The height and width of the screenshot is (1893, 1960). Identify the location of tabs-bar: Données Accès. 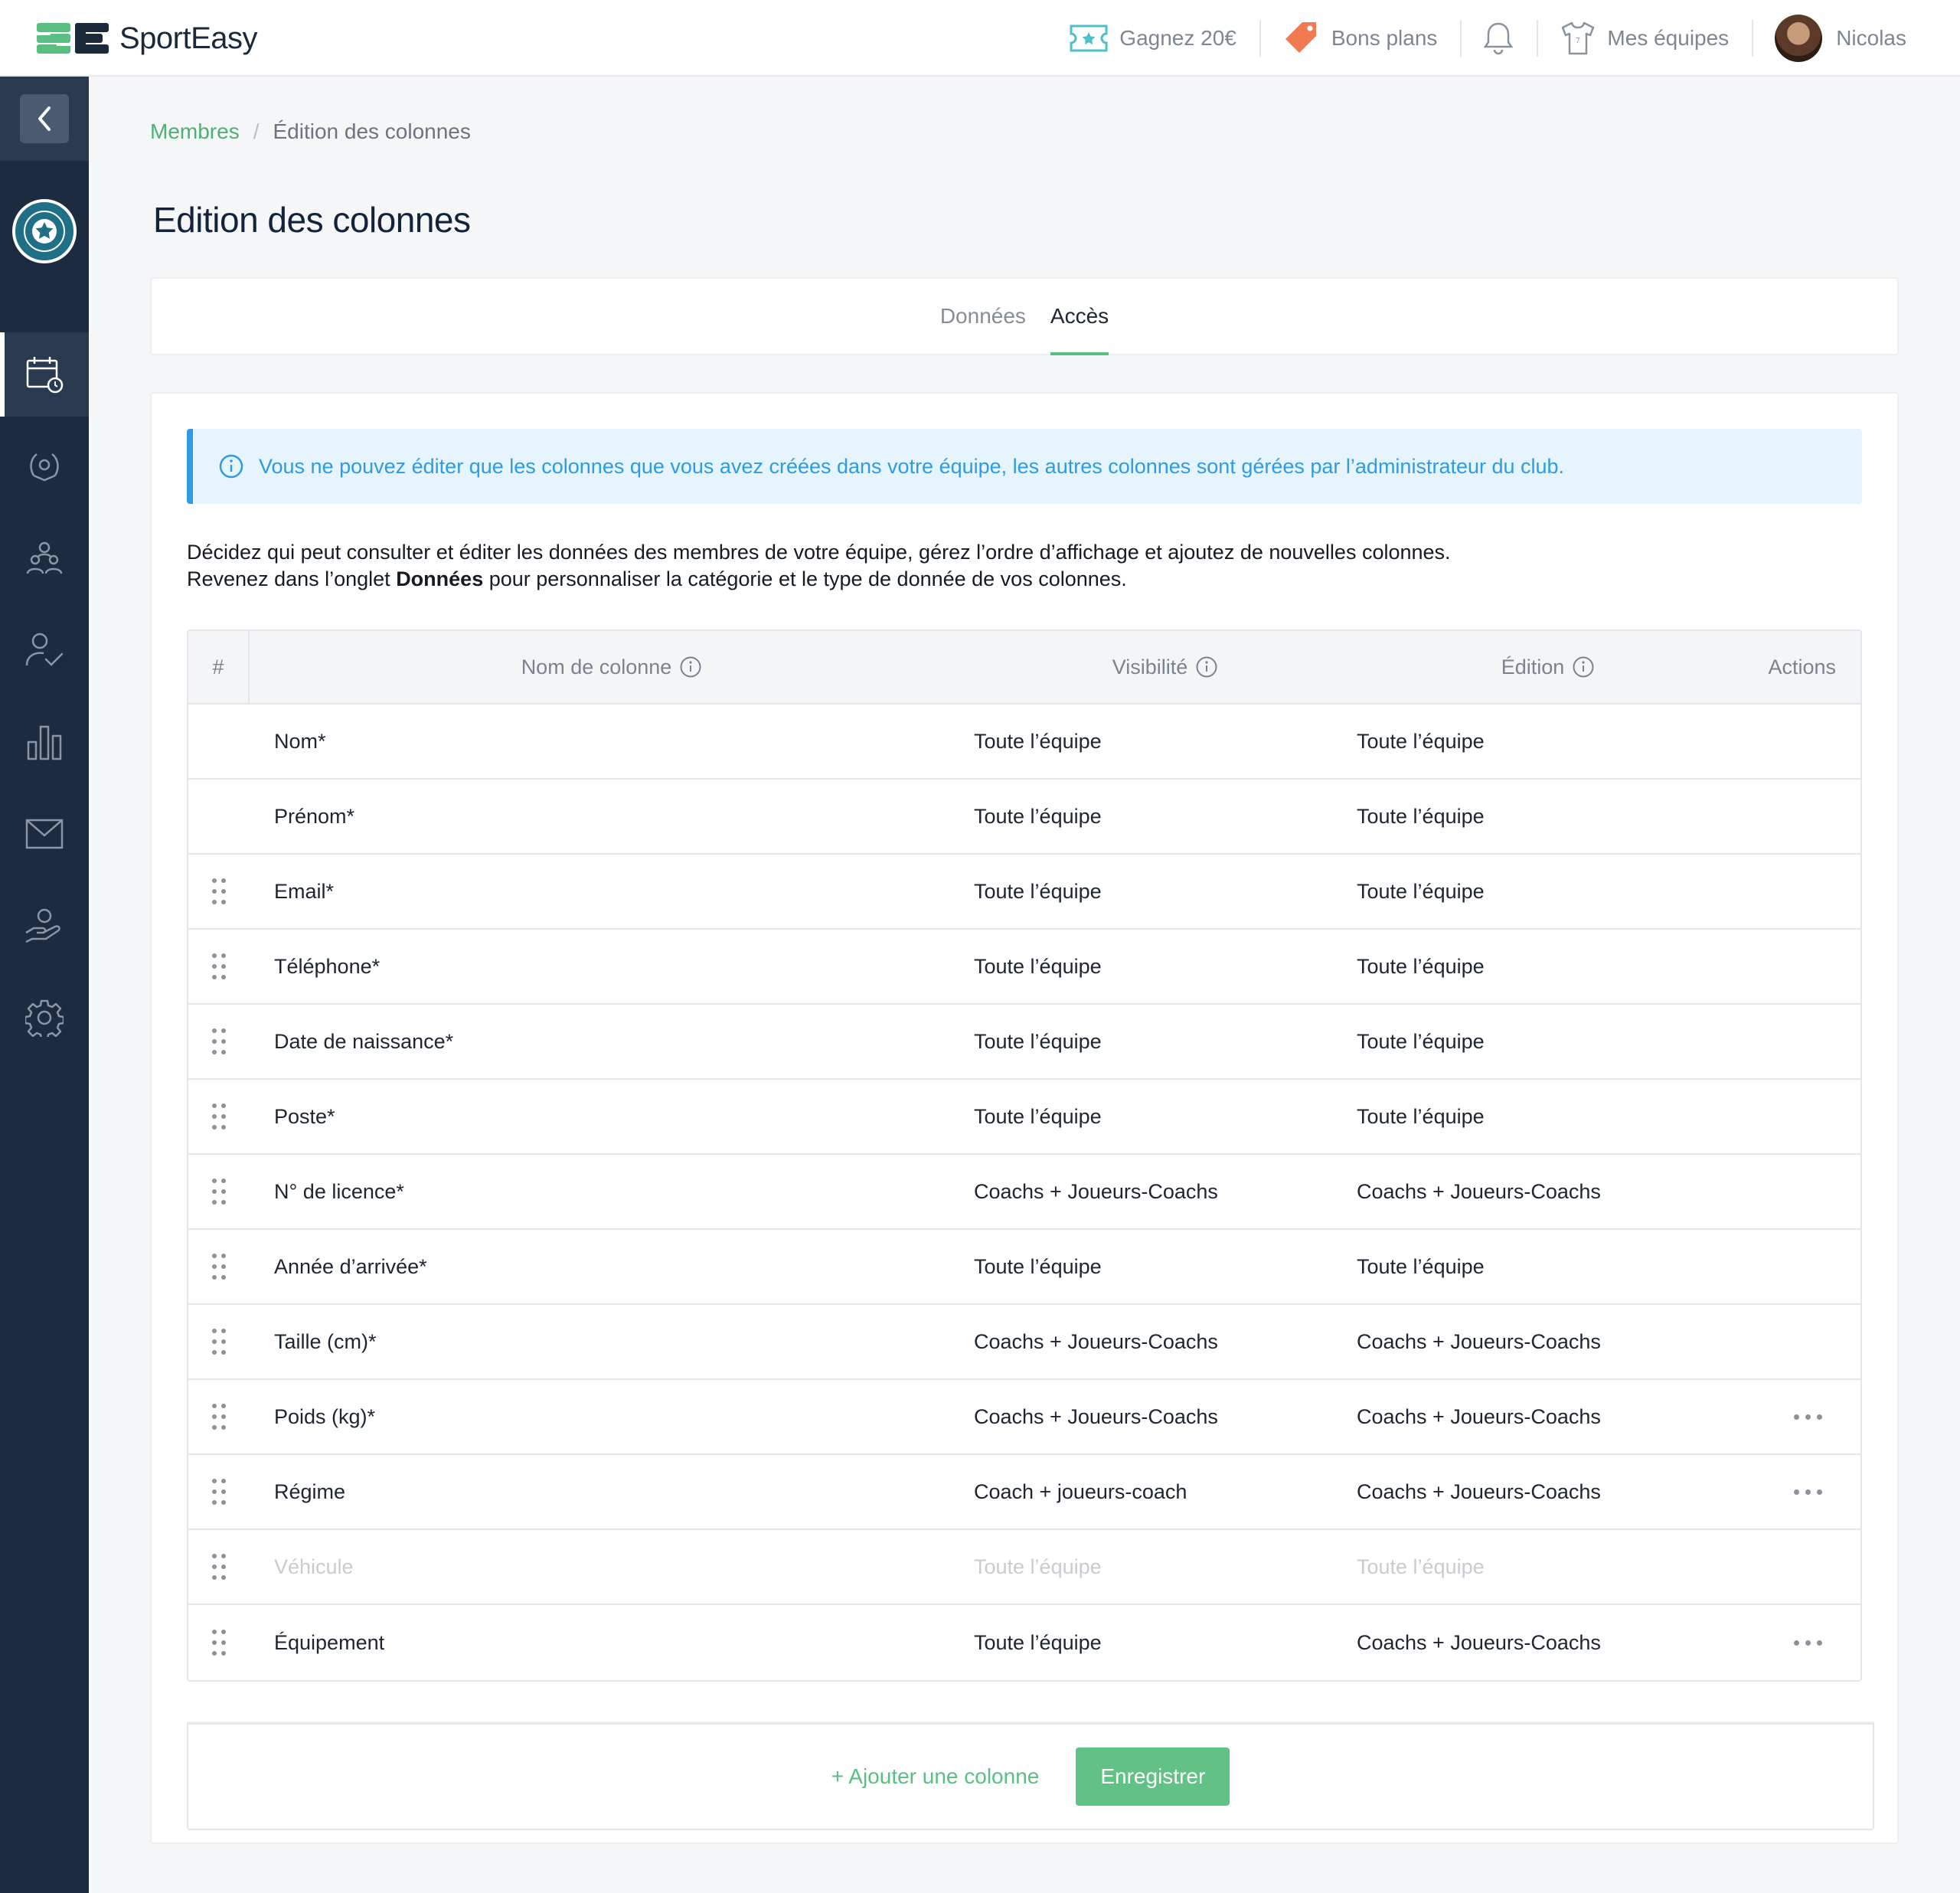
(1024, 316).